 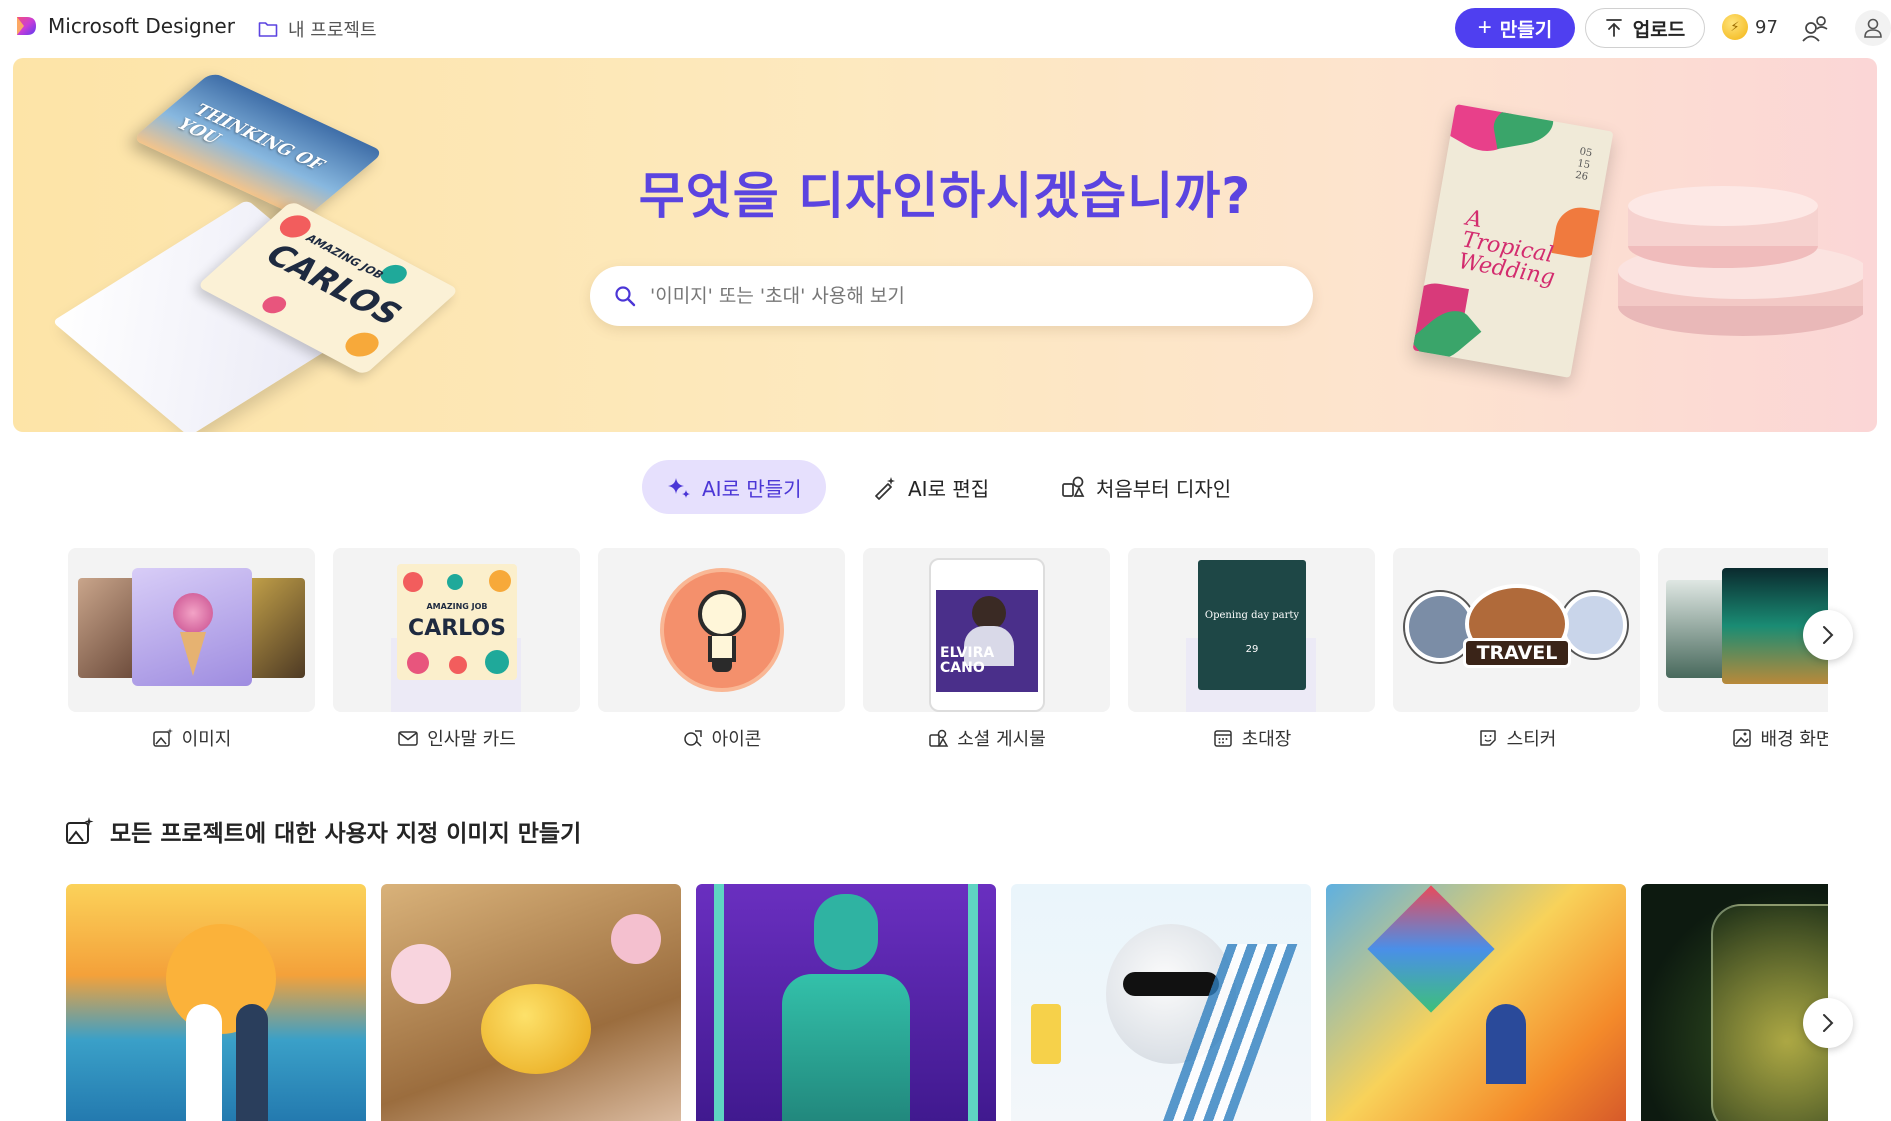 I want to click on tab-edit-with-ai: AI로 편집, so click(x=930, y=487).